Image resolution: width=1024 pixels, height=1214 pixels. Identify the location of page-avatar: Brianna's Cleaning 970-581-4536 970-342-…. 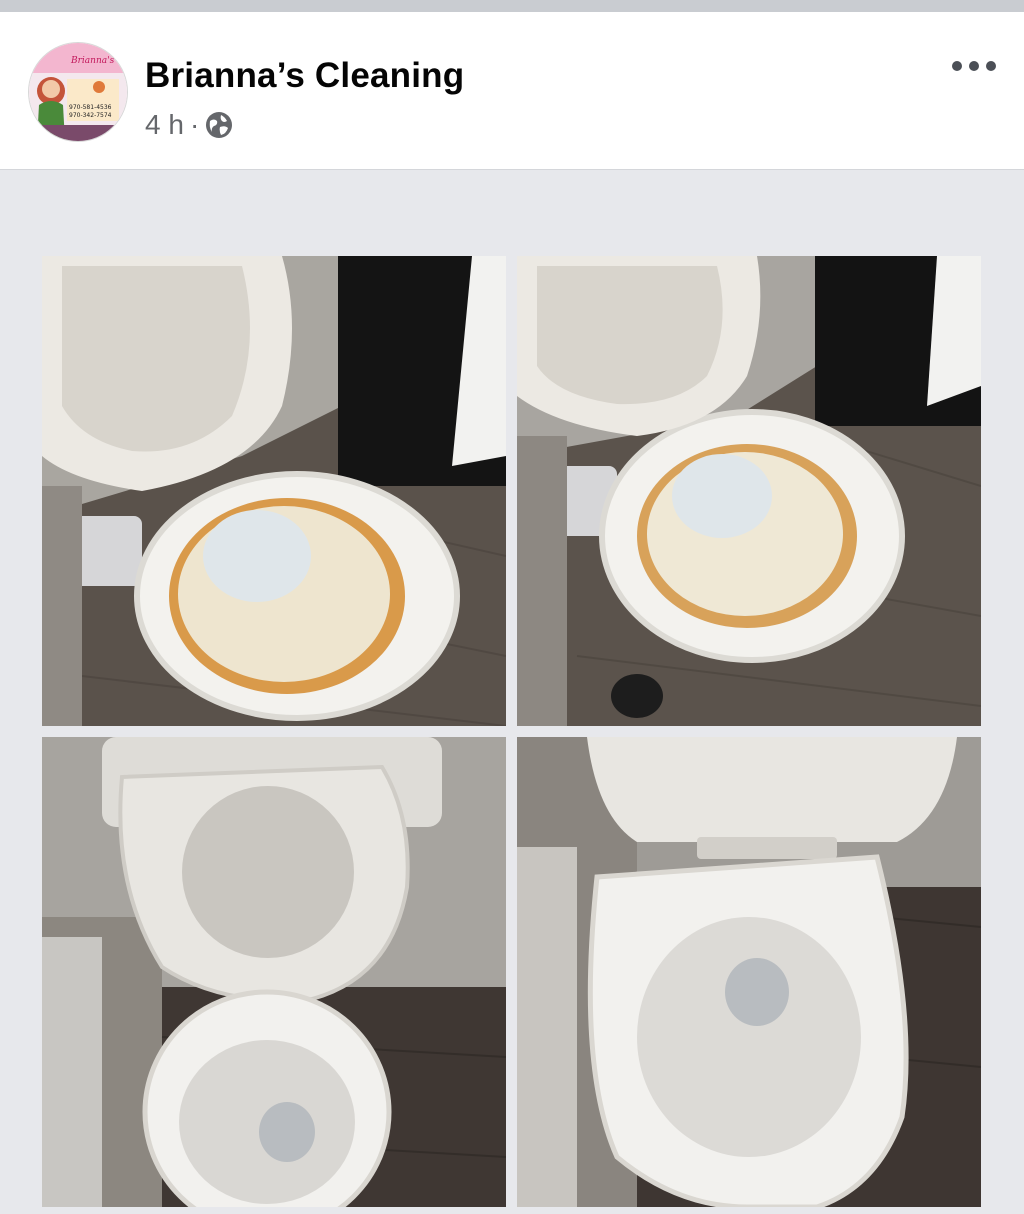
(78, 92).